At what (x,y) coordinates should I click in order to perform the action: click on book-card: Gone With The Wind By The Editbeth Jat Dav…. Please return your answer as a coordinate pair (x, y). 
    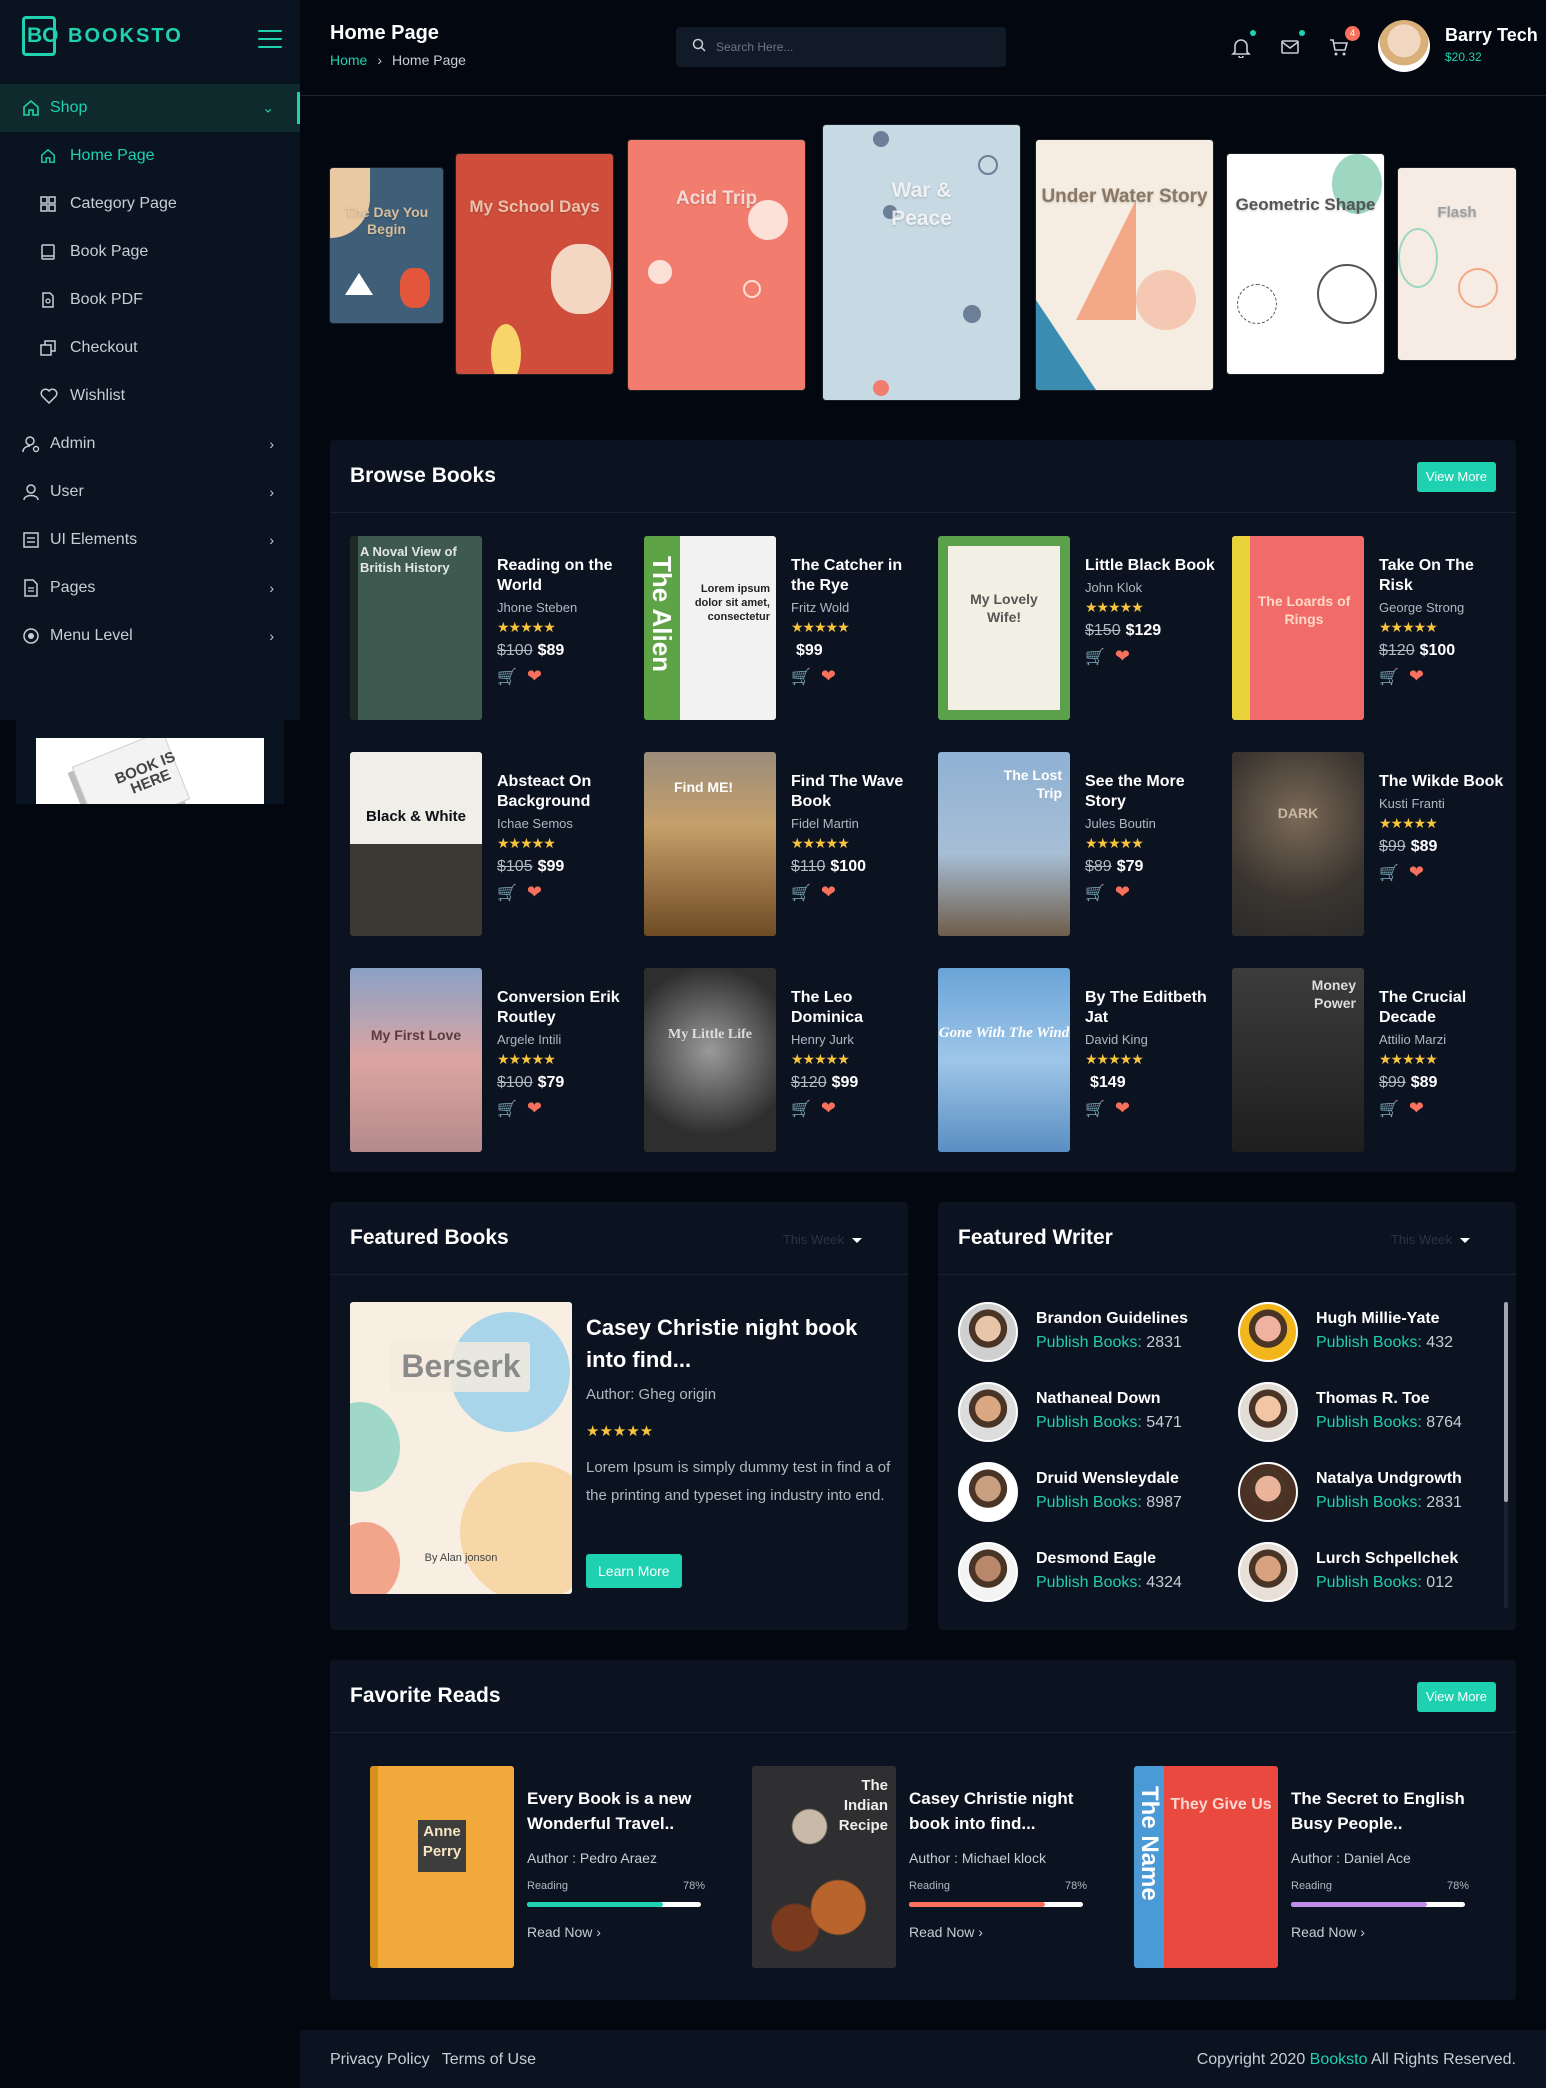
    Looking at the image, I should click on (1078, 1061).